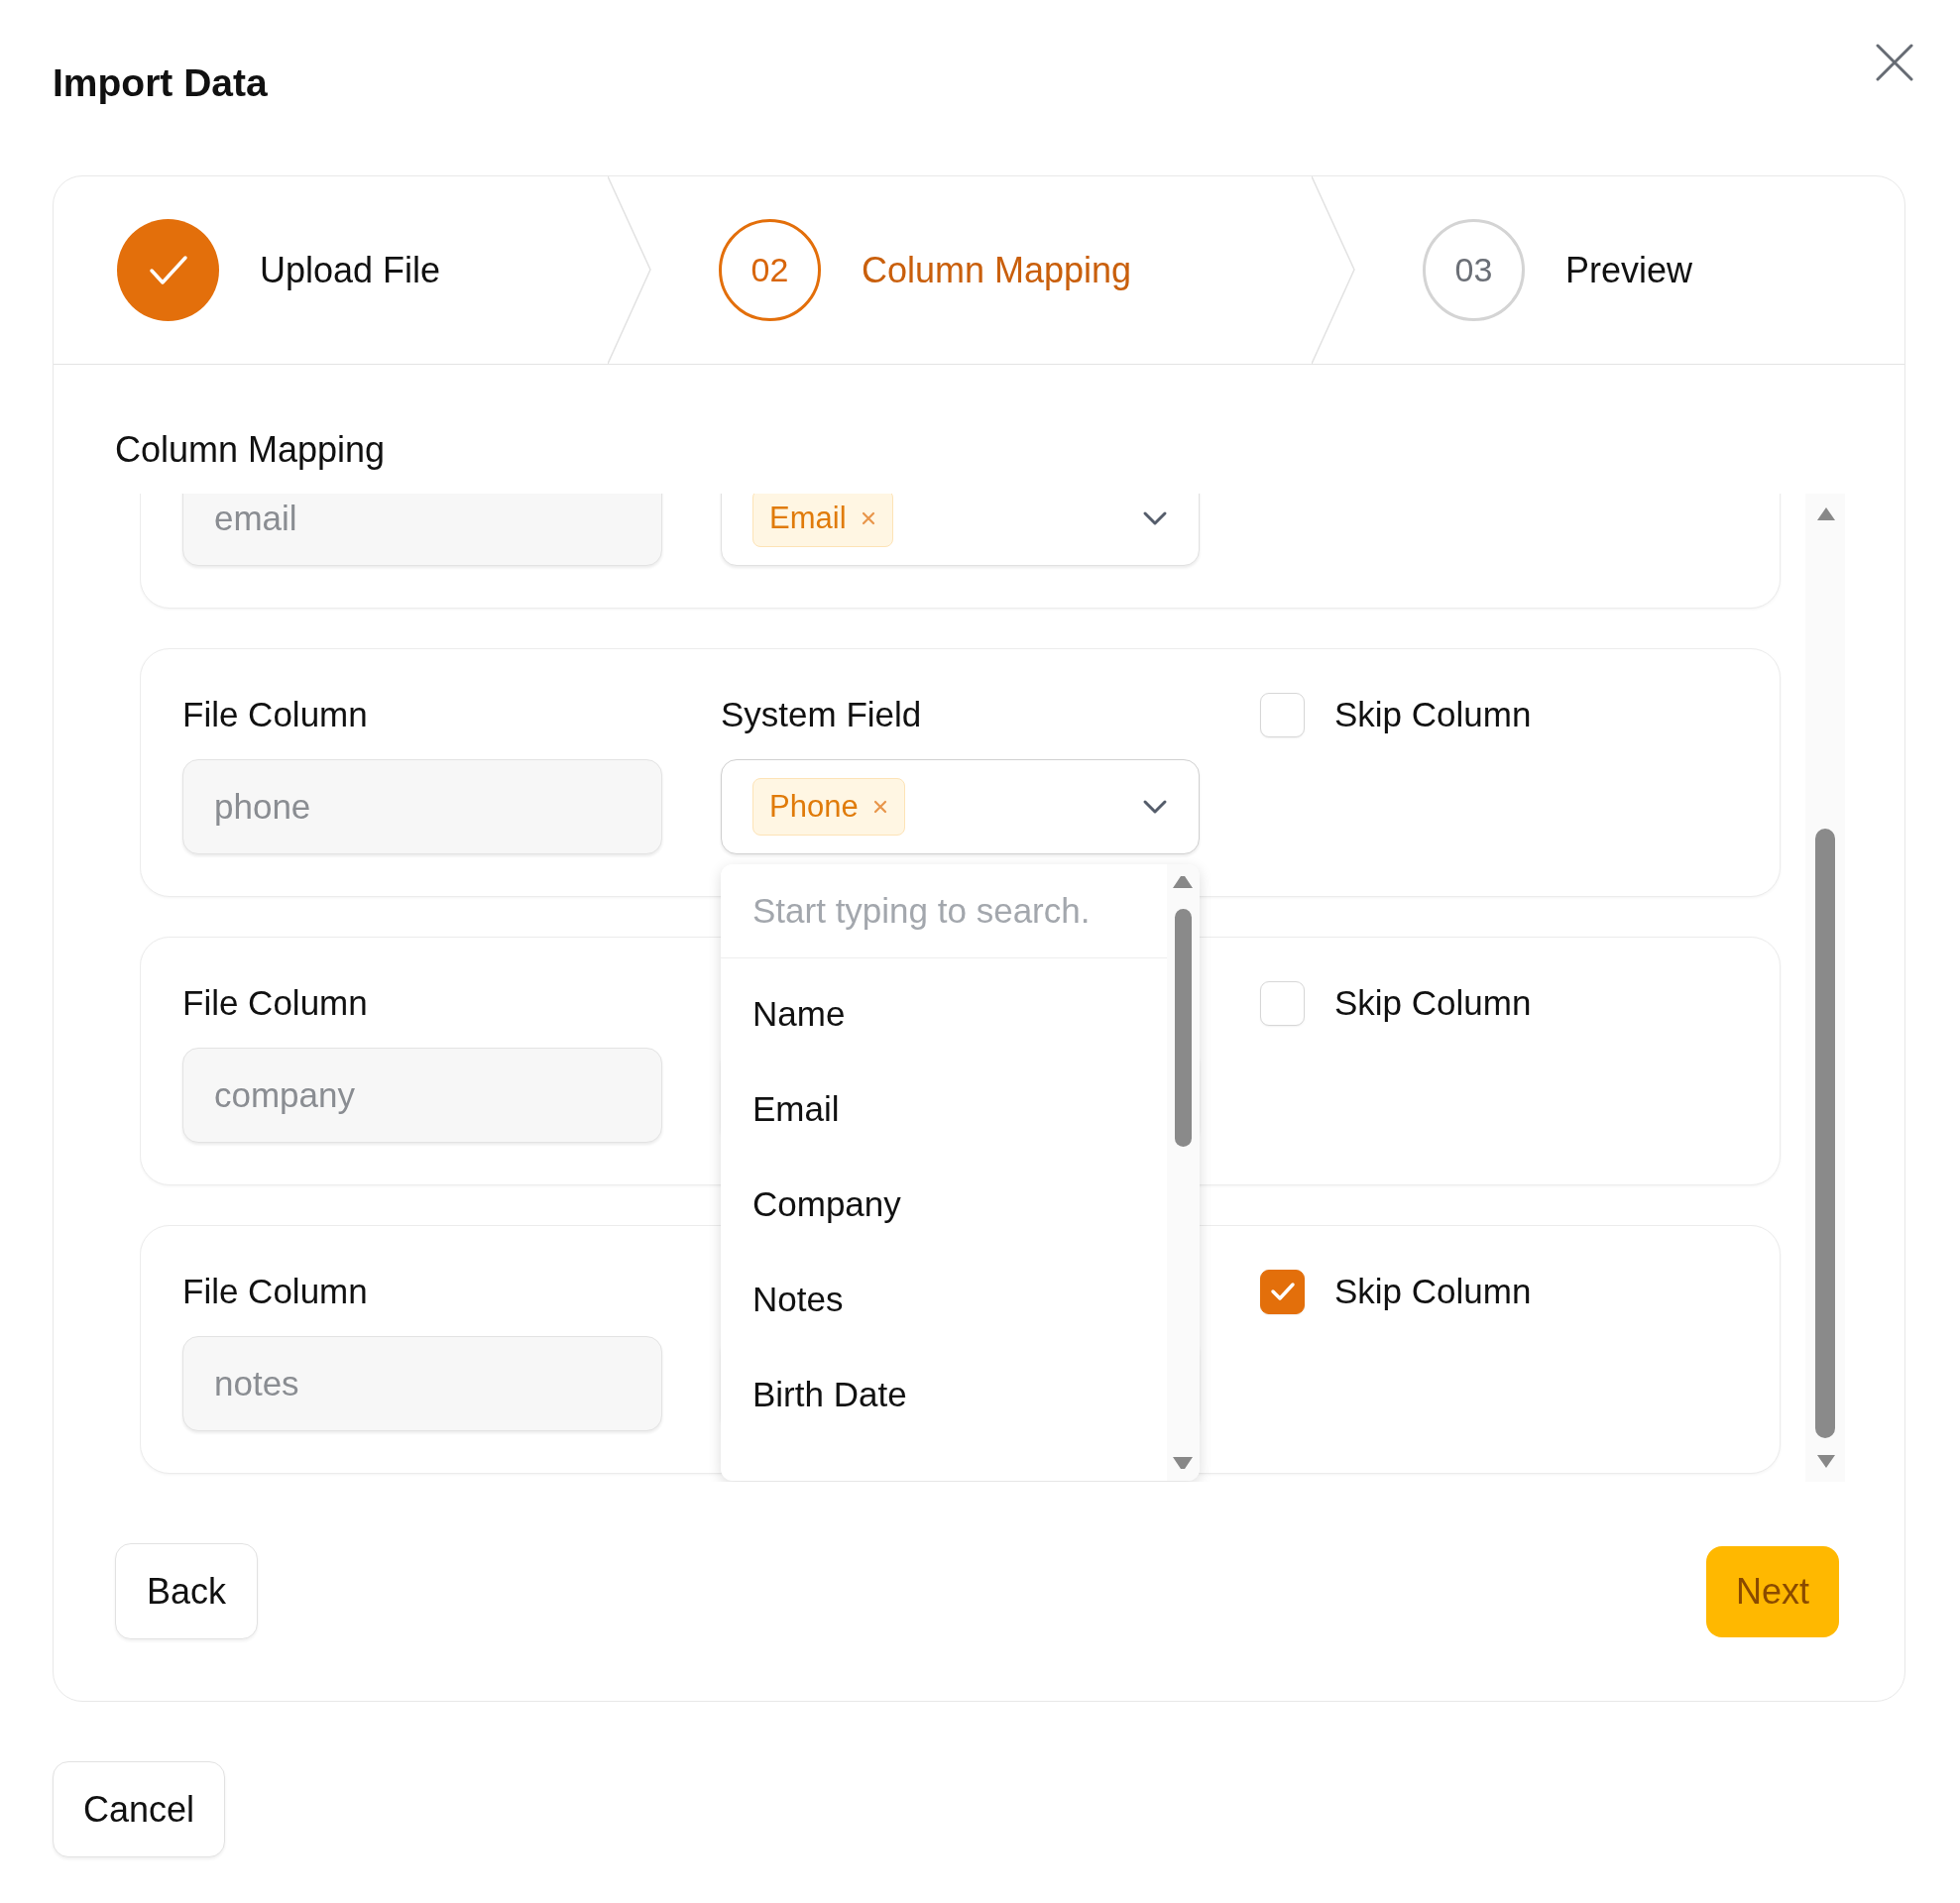 This screenshot has width=1960, height=1903. Describe the element at coordinates (1894, 62) in the screenshot. I see `close-icon` at that location.